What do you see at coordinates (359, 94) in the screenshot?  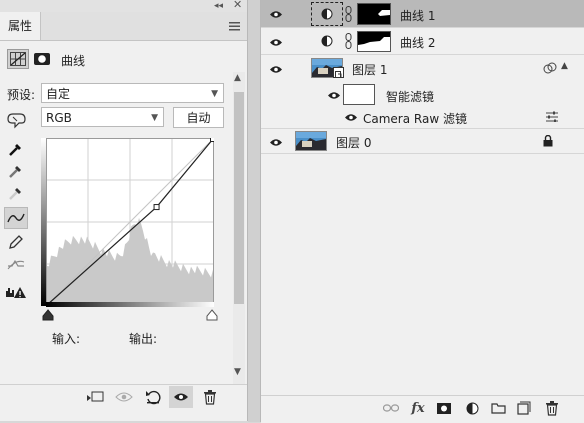 I see `smart-filter-mask-thumbnail` at bounding box center [359, 94].